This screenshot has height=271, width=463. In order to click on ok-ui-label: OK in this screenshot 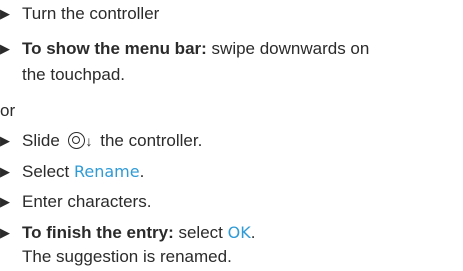, I will do `click(239, 232)`.